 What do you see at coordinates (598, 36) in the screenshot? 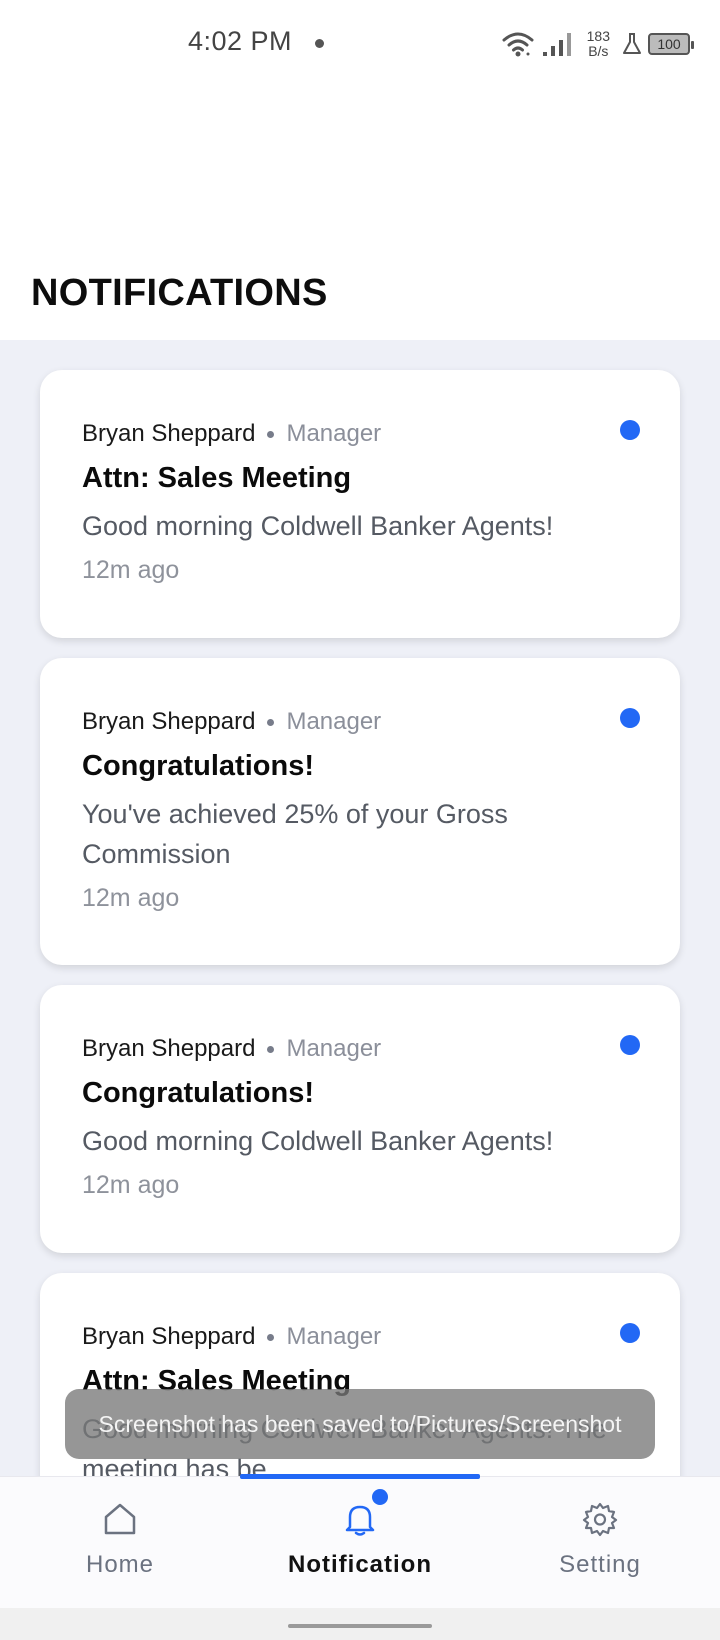
I see `network-speed-value: 183` at bounding box center [598, 36].